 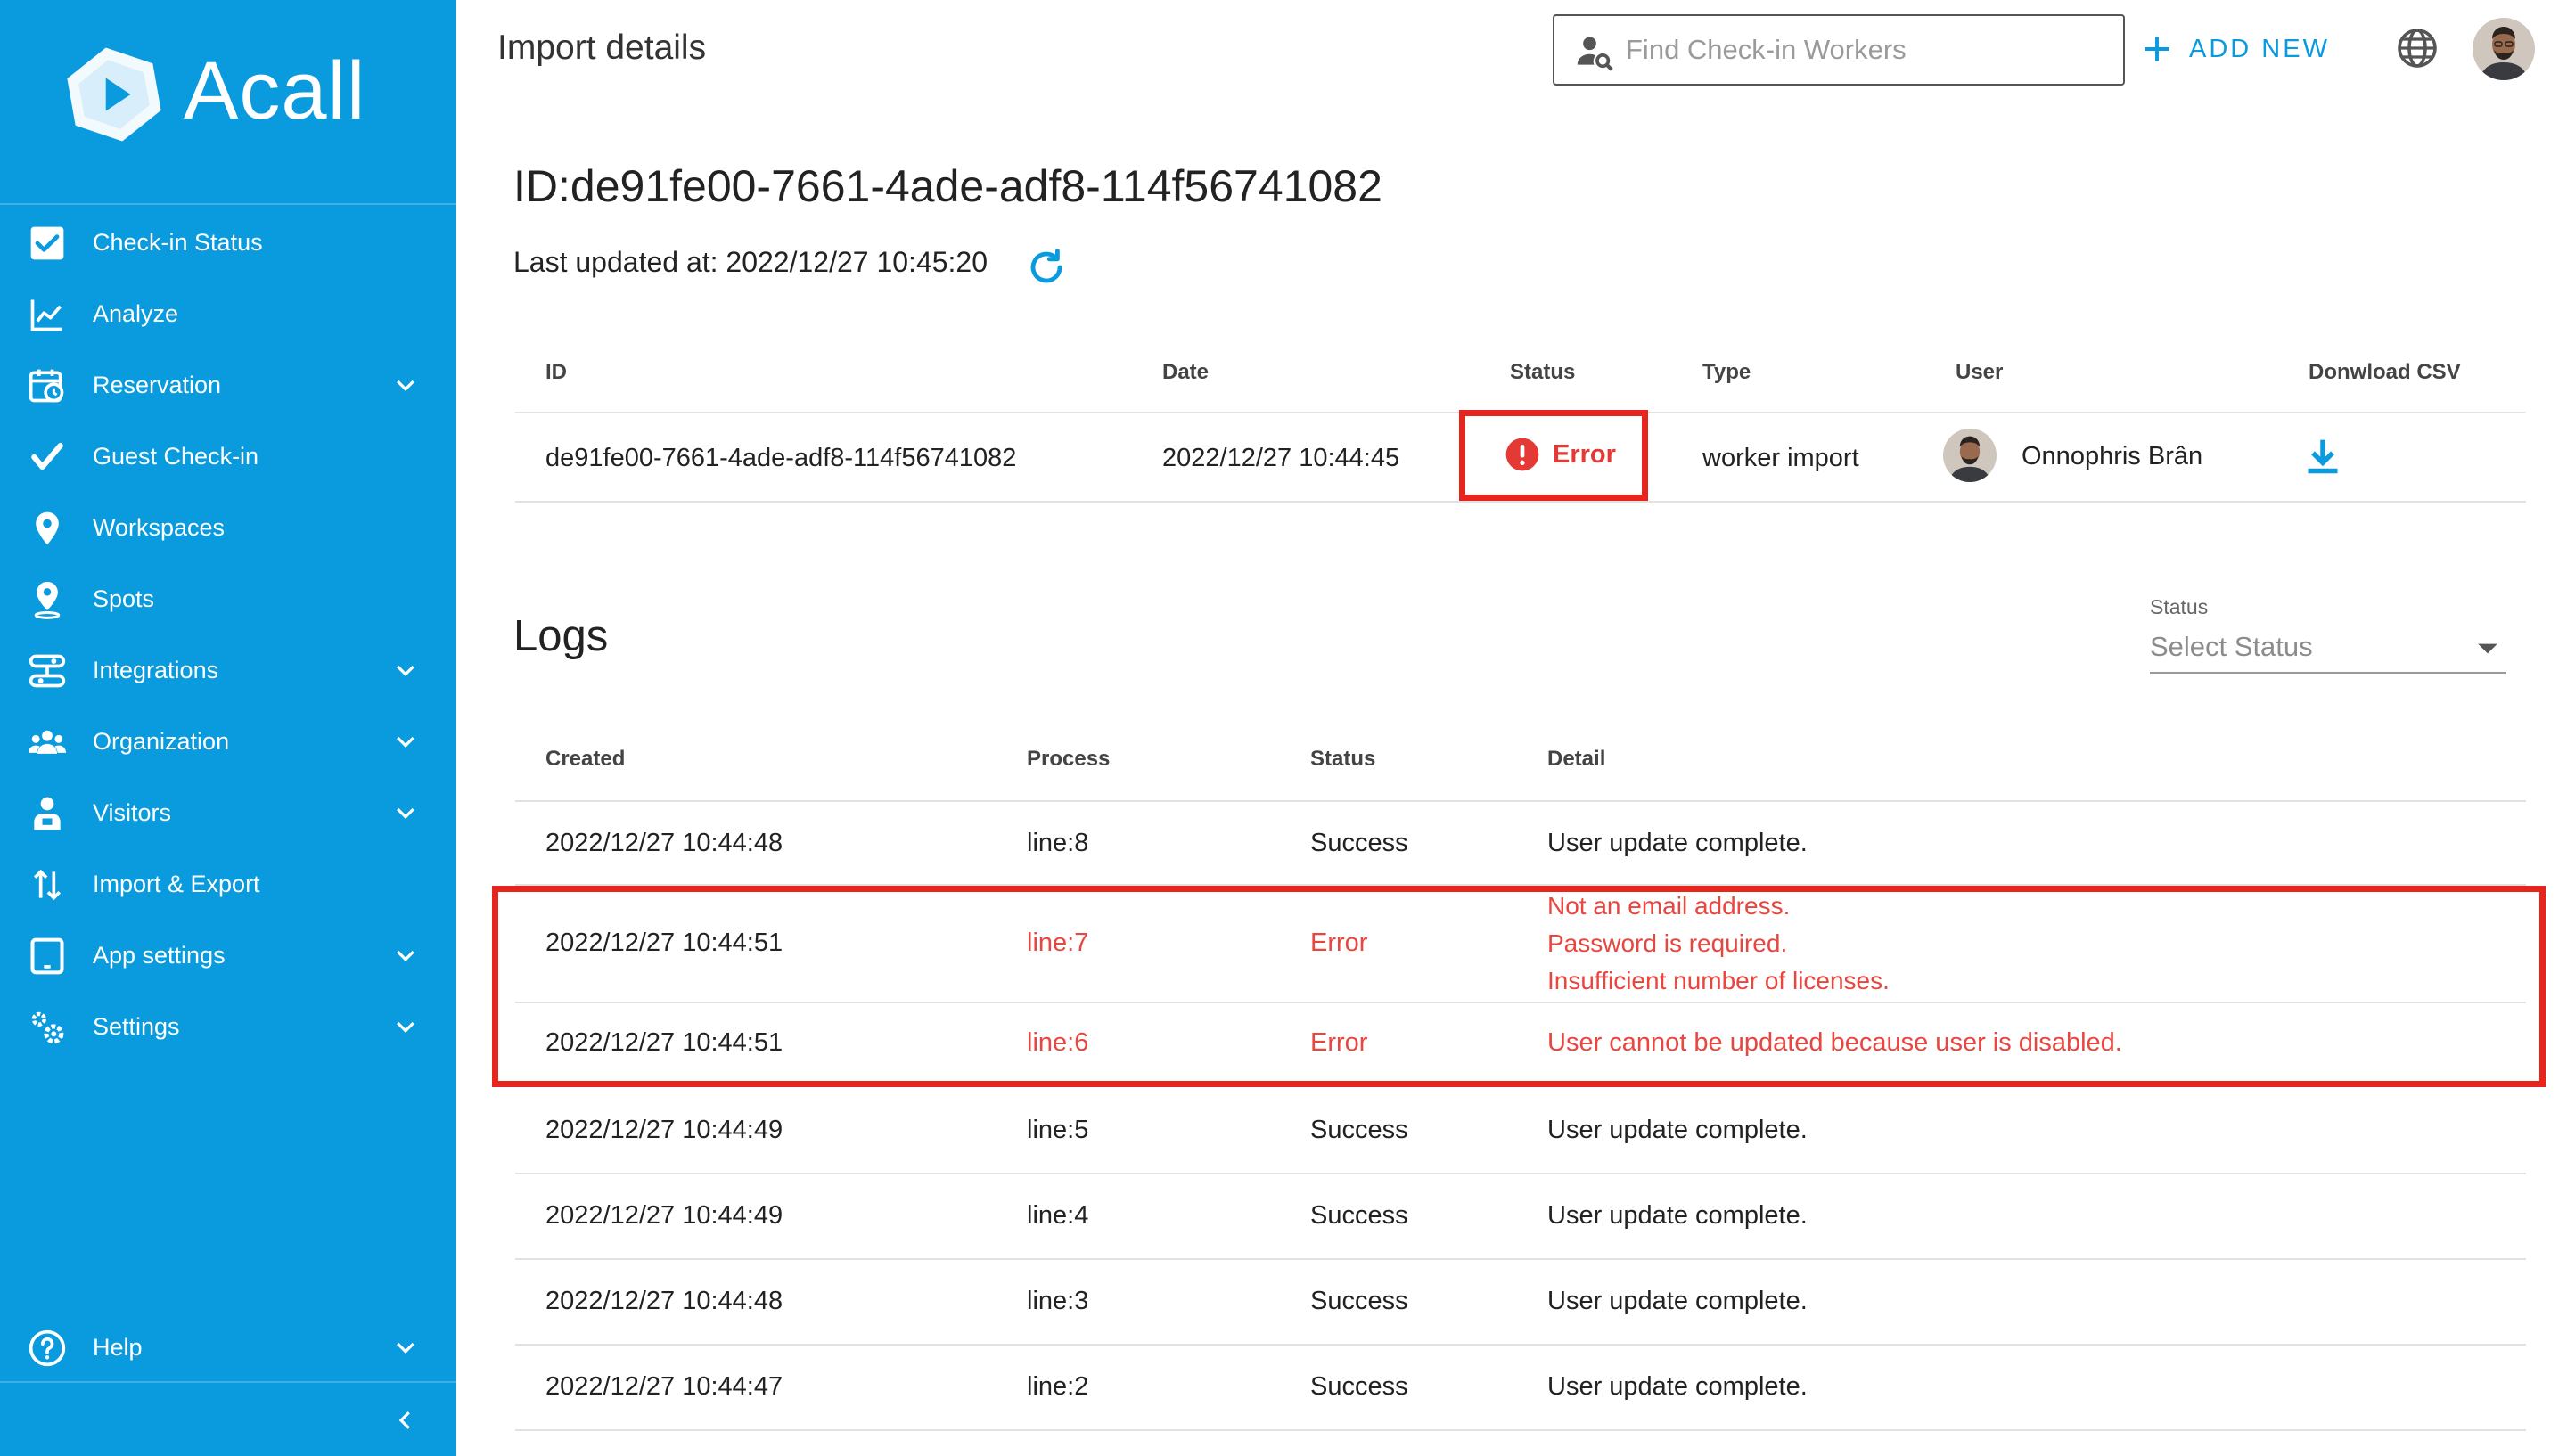 What do you see at coordinates (47, 1027) in the screenshot?
I see `gears-icon` at bounding box center [47, 1027].